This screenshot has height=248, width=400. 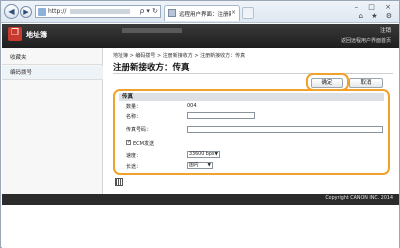 What do you see at coordinates (52, 58) in the screenshot?
I see `sidebar-item-favorites: 收藏夹` at bounding box center [52, 58].